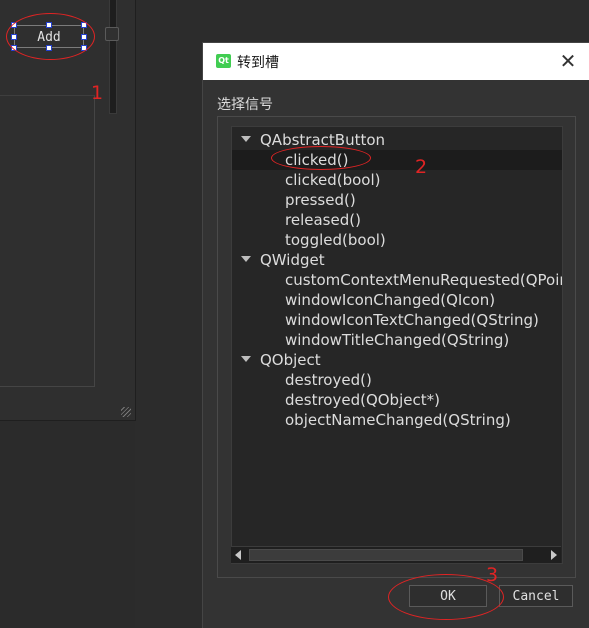 This screenshot has height=628, width=589. Describe the element at coordinates (397, 200) in the screenshot. I see `tree-item: pressed()` at that location.